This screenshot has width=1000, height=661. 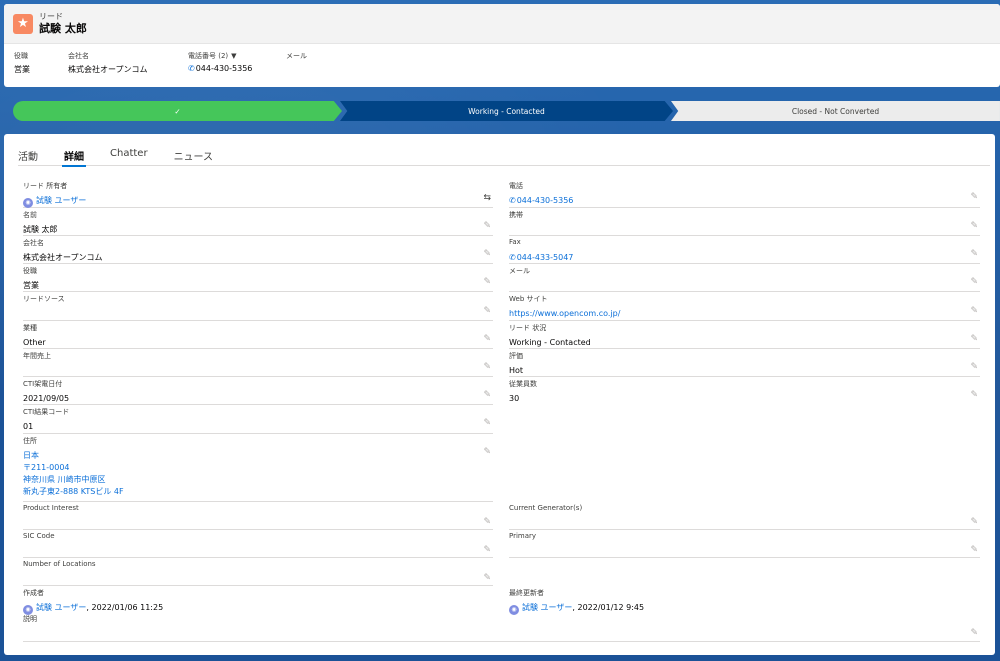 I want to click on field-product-interest: Product Interest ✎, so click(x=258, y=516).